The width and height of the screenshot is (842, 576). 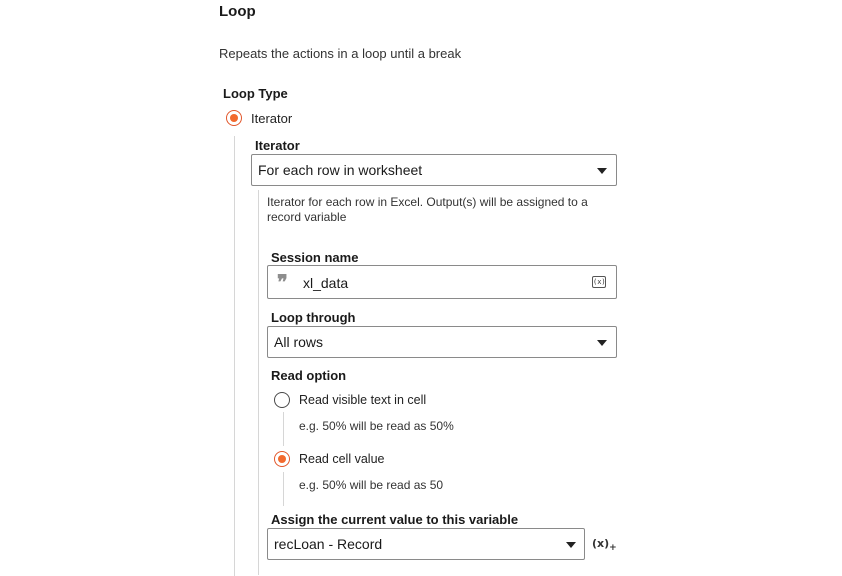 I want to click on loop-type-guide-line, so click(x=234, y=356).